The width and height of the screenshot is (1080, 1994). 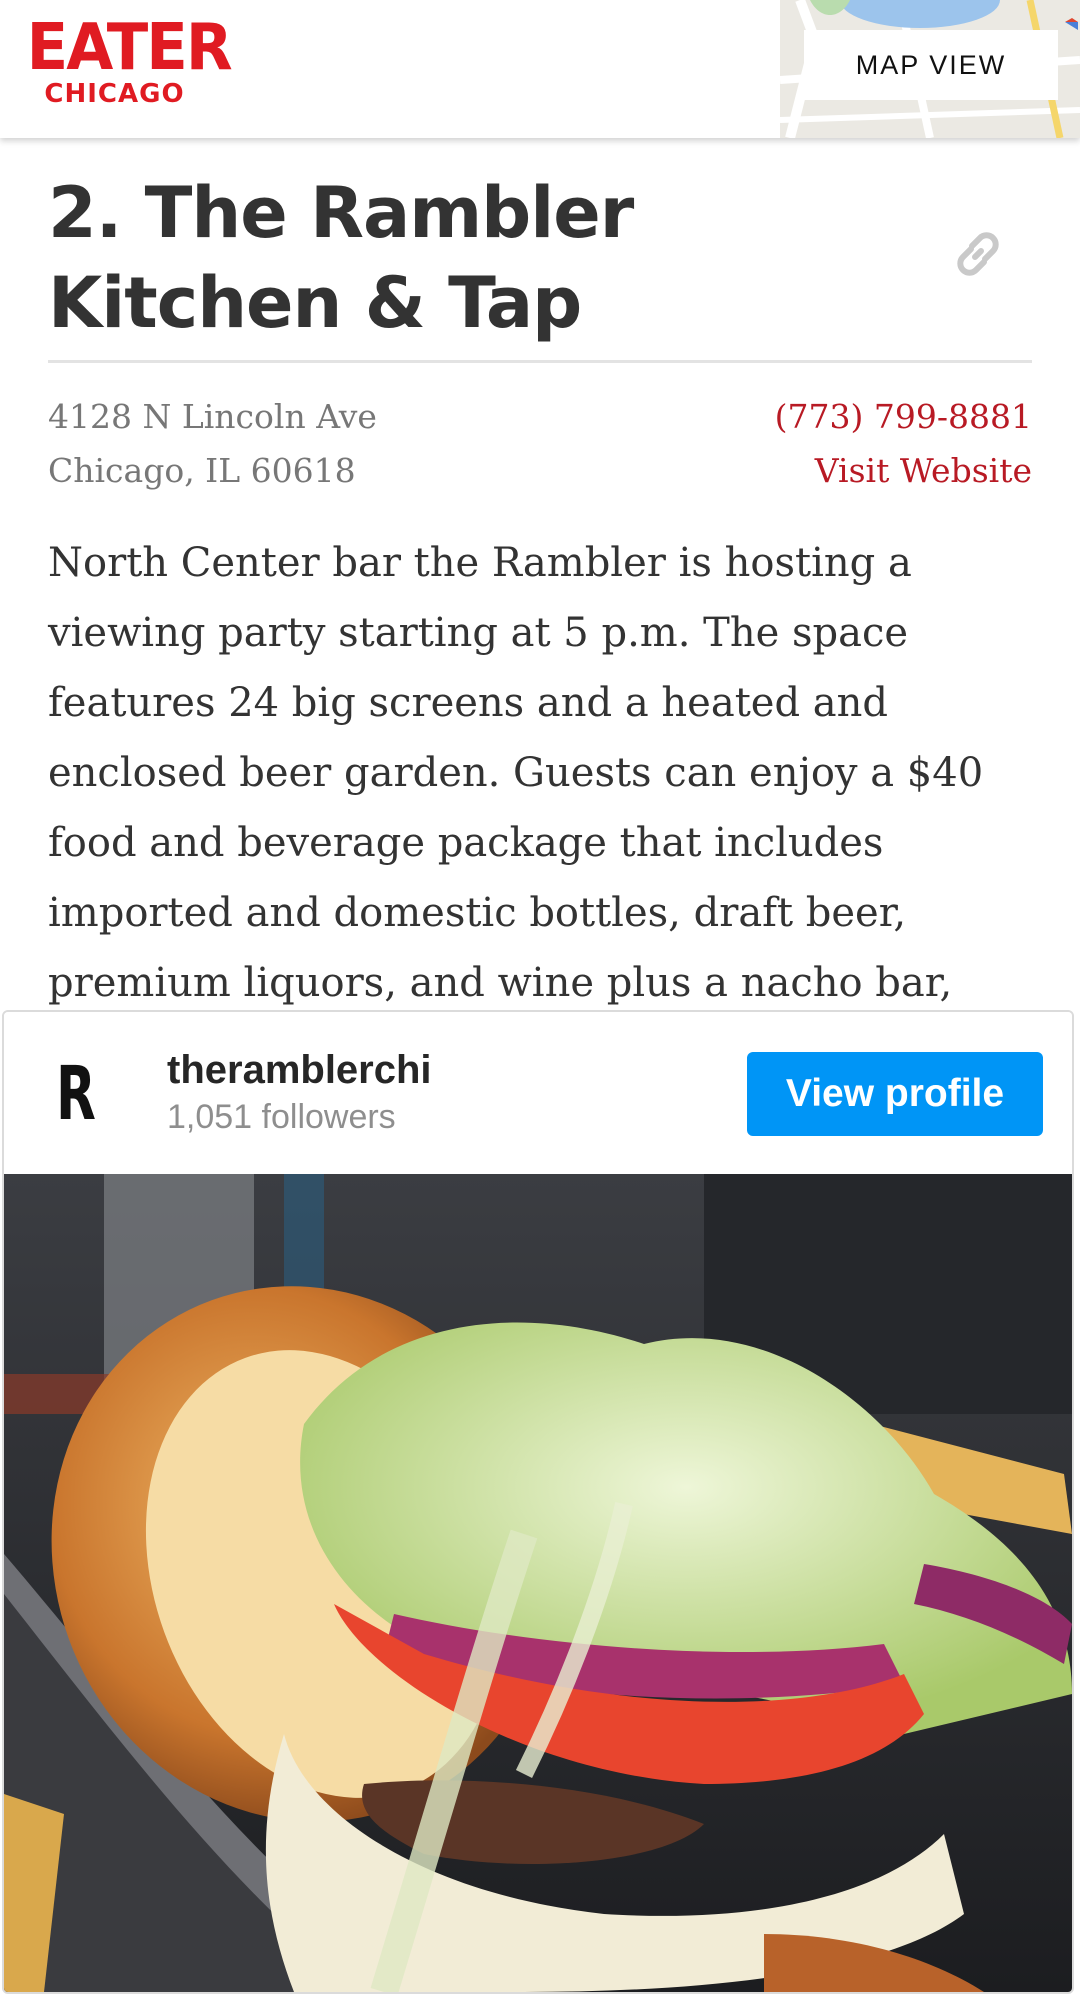 I want to click on venue-contact: (773) 799-8881 Visit Website, so click(x=903, y=444).